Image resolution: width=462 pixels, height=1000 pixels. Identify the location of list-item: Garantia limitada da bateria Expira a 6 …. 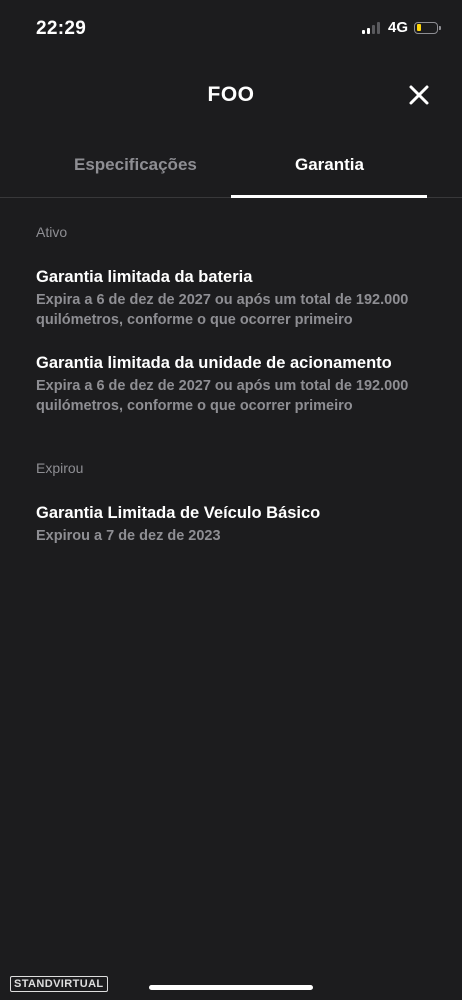
(236, 298).